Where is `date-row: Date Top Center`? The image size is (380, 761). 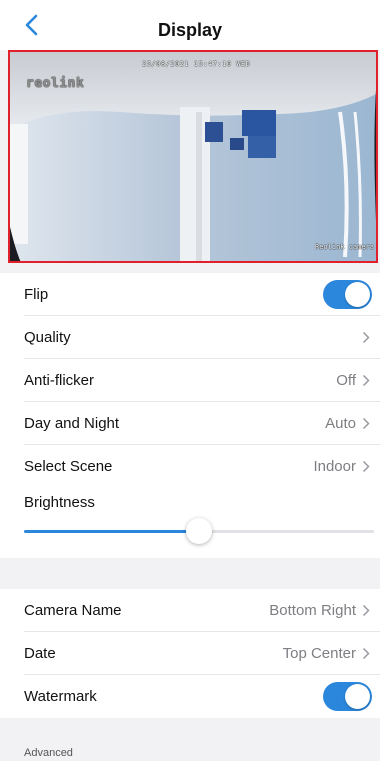 date-row: Date Top Center is located at coordinates (190, 653).